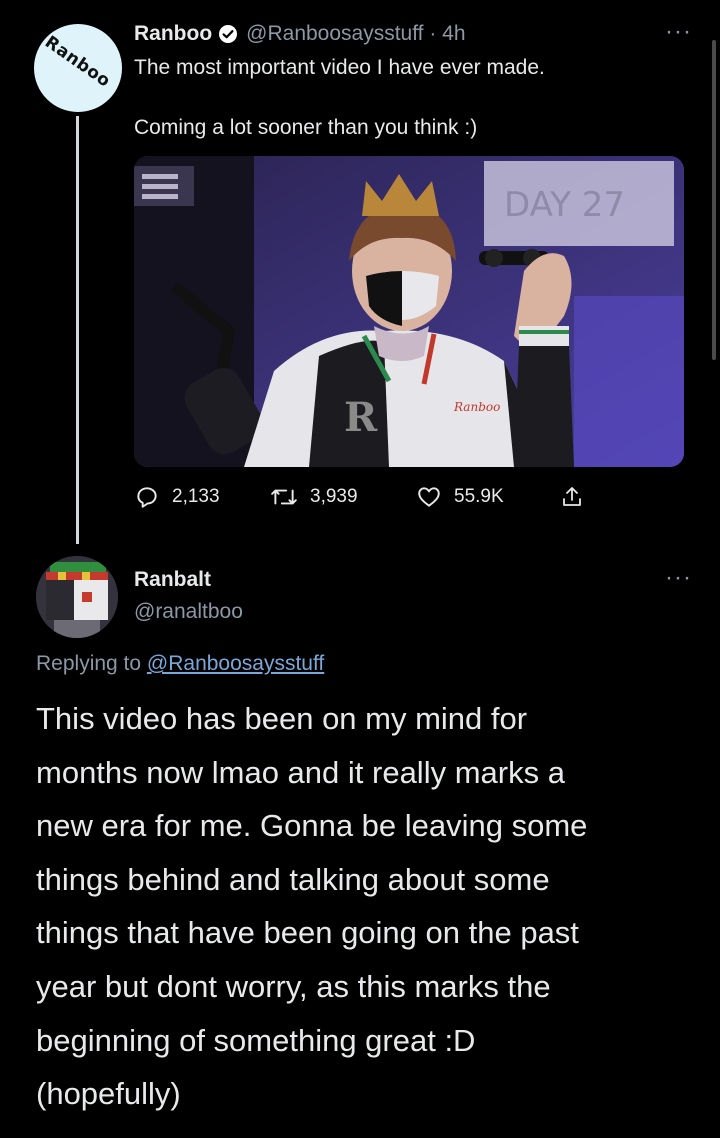 The height and width of the screenshot is (1138, 720). What do you see at coordinates (307, 933) in the screenshot?
I see `reply-line: things that have been going on the past` at bounding box center [307, 933].